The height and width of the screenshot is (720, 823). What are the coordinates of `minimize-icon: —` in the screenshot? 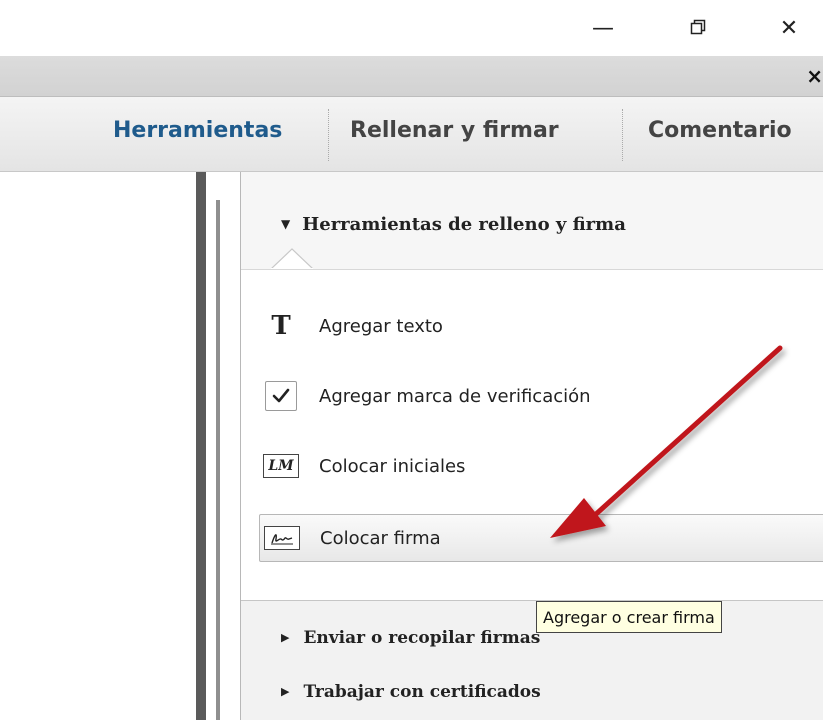 It's located at (603, 28).